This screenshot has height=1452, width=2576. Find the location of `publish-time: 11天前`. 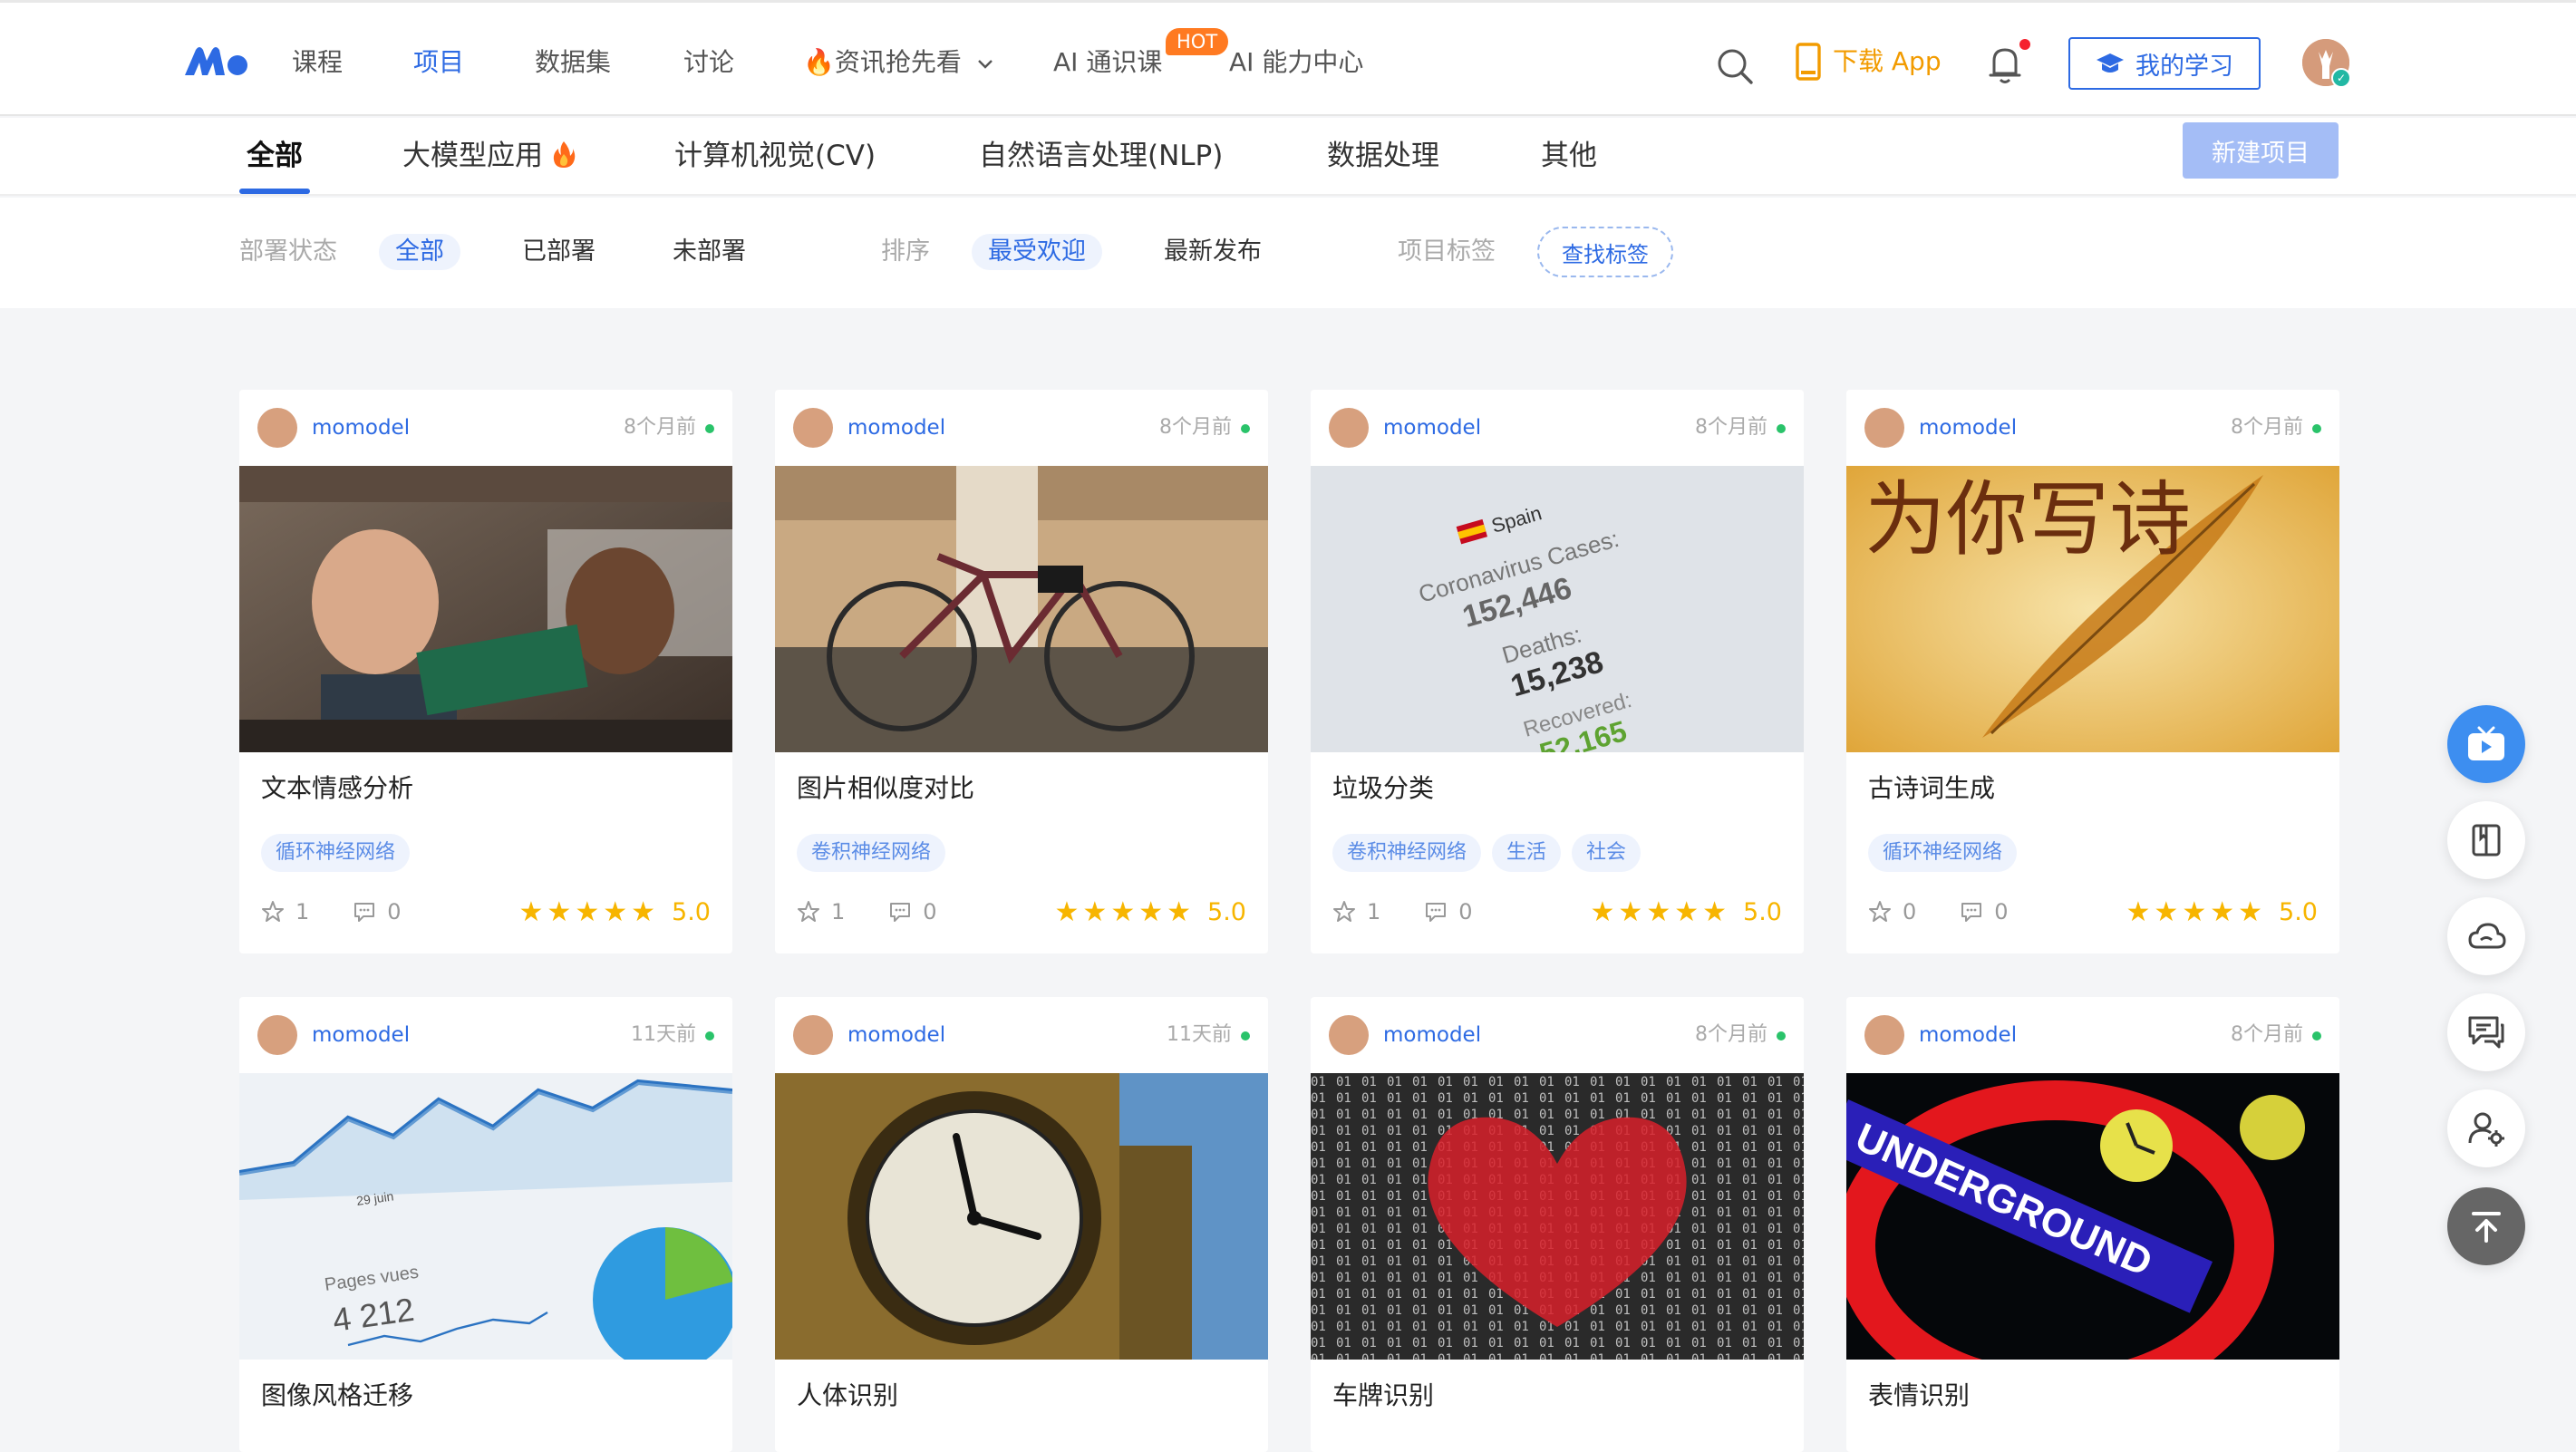

publish-time: 11天前 is located at coordinates (1199, 1034).